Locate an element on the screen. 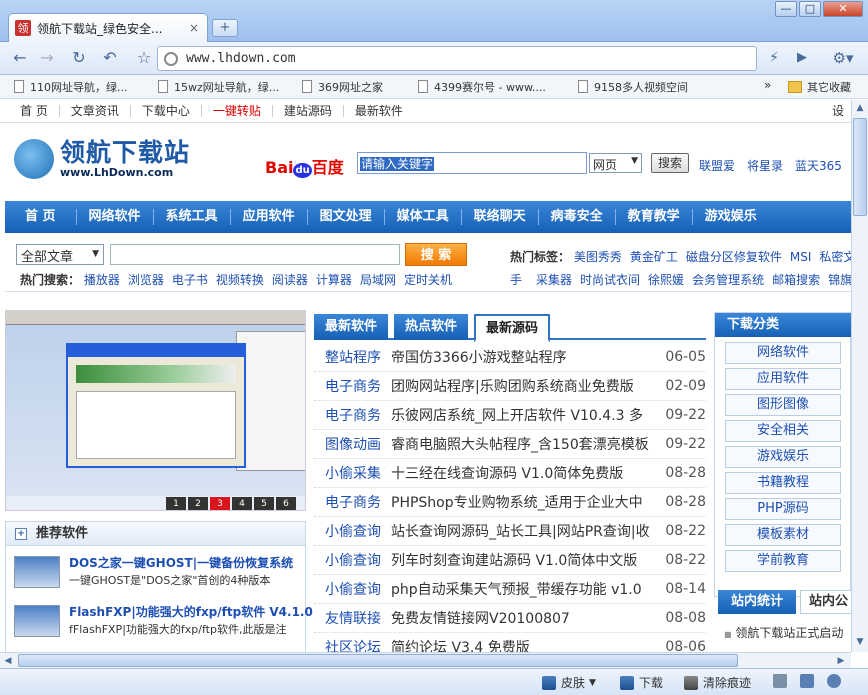 The image size is (868, 695). list-item: 电子商务 乐彼网店系统_网上开店软件 V10.4.3 多 09-22 is located at coordinates (510, 415).